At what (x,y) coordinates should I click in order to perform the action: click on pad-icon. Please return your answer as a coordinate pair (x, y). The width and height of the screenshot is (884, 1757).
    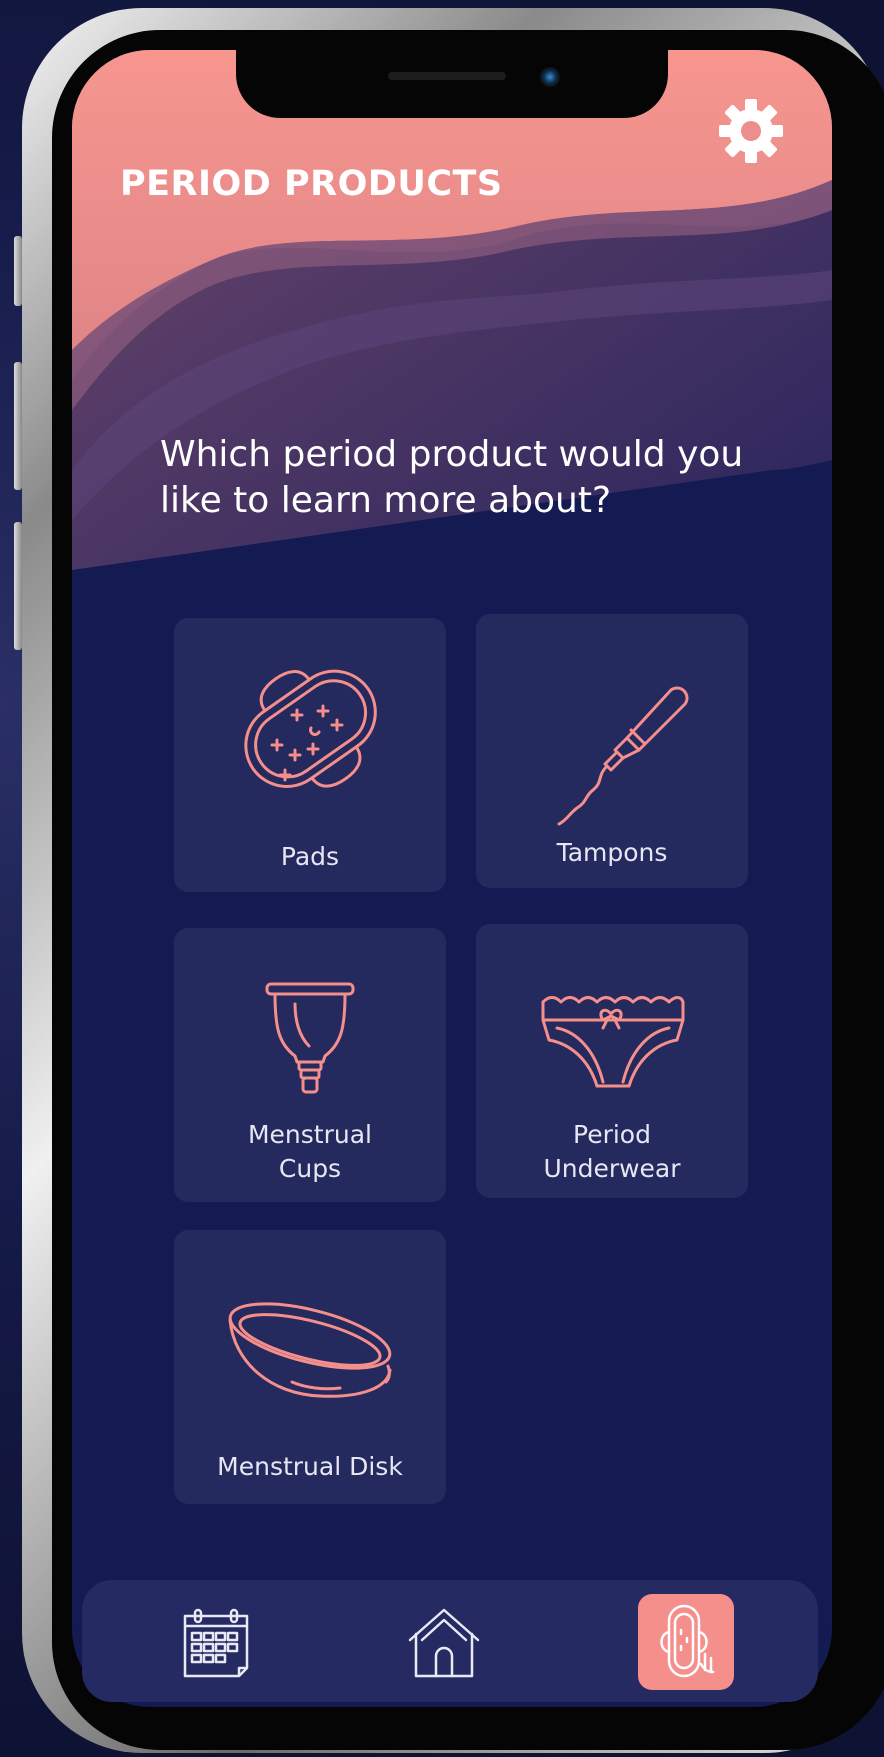
    Looking at the image, I should click on (310, 728).